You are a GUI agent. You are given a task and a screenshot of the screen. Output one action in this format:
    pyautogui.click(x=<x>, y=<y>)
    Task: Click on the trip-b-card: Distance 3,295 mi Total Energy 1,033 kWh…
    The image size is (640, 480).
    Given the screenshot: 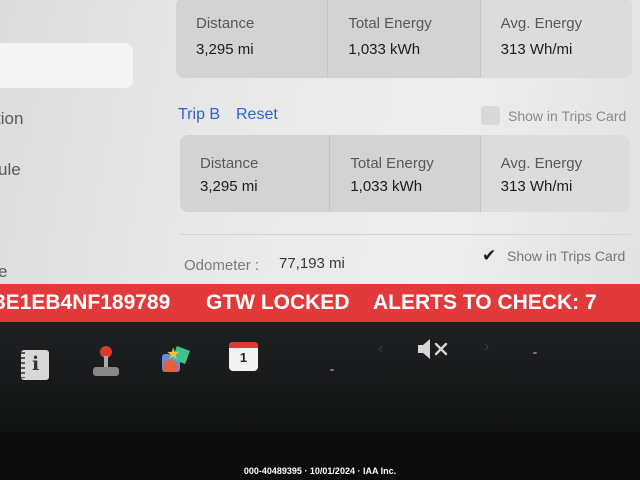 What is the action you would take?
    pyautogui.click(x=405, y=173)
    